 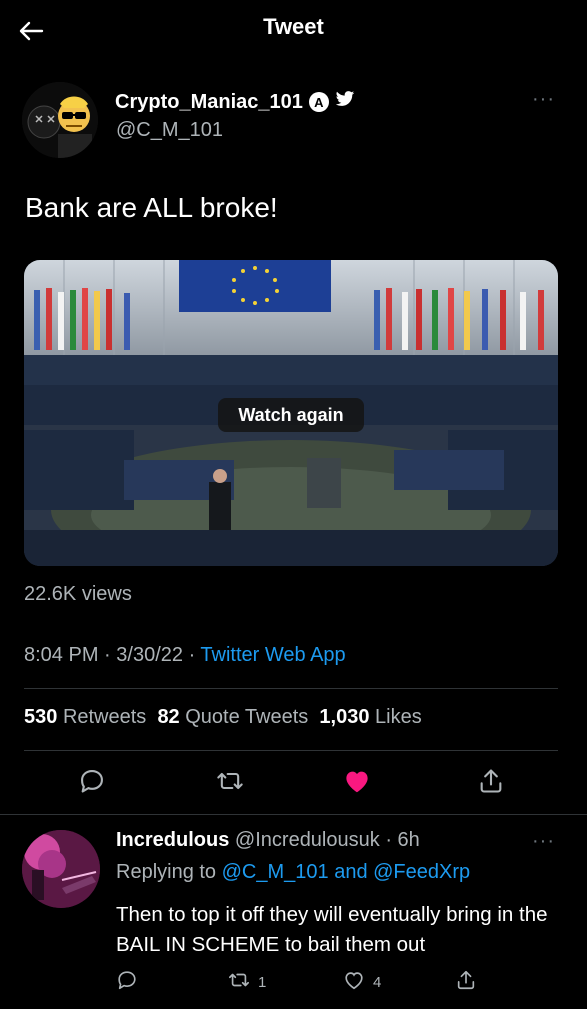 What do you see at coordinates (166, 872) in the screenshot?
I see `replying-to-prefix: Replying to` at bounding box center [166, 872].